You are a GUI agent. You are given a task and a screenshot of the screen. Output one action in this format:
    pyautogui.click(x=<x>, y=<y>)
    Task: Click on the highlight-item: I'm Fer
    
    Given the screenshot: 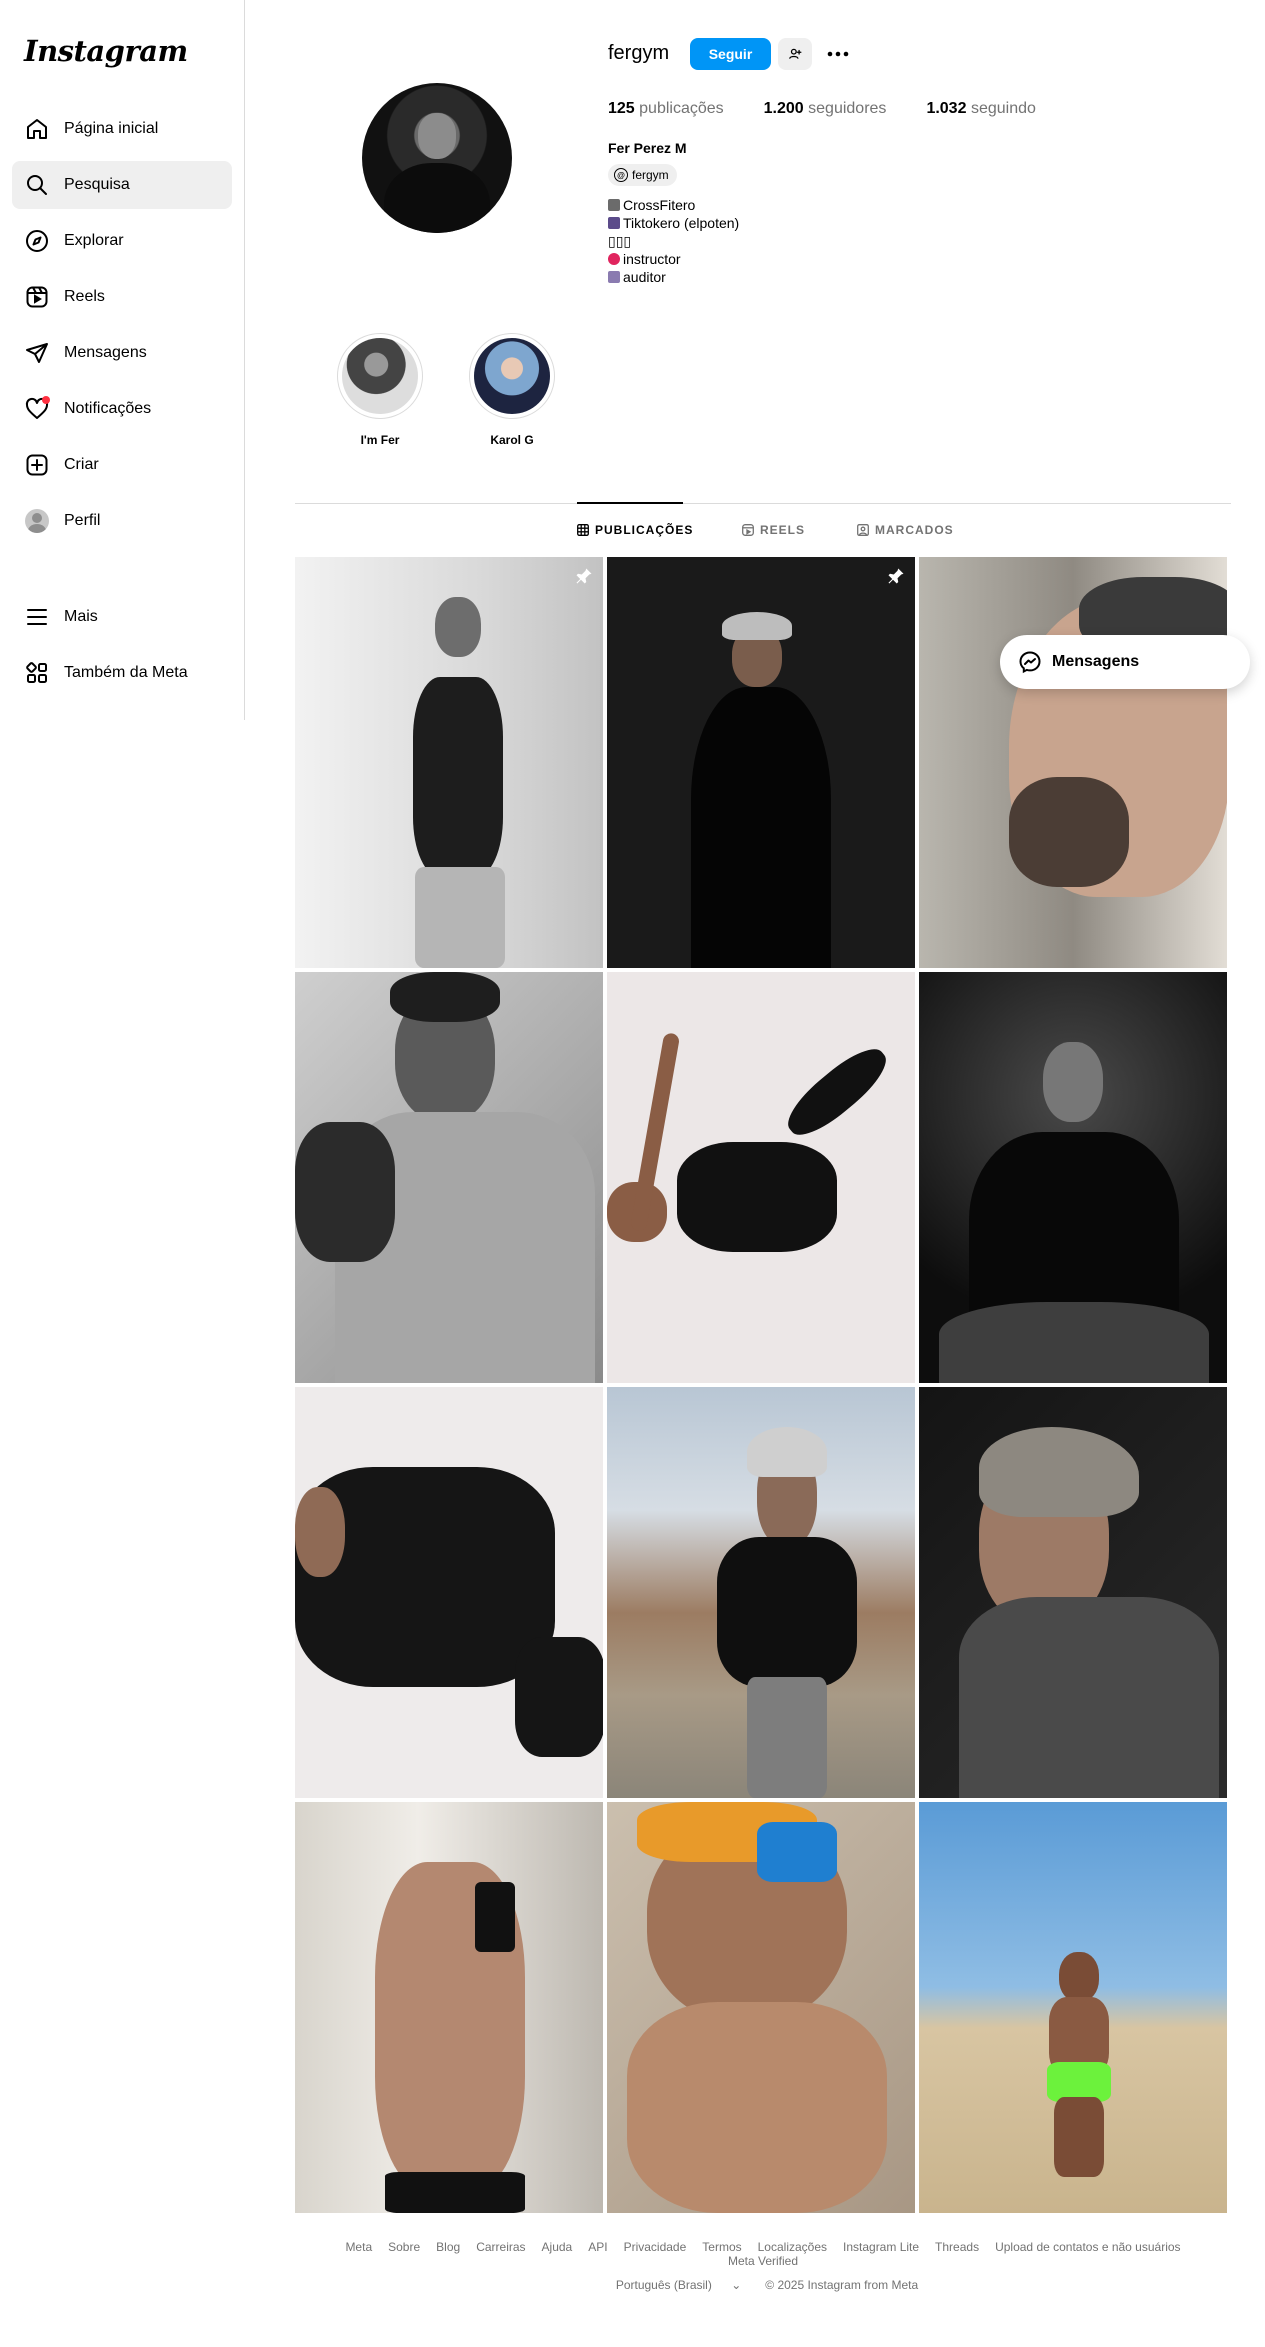 What is the action you would take?
    pyautogui.click(x=380, y=390)
    